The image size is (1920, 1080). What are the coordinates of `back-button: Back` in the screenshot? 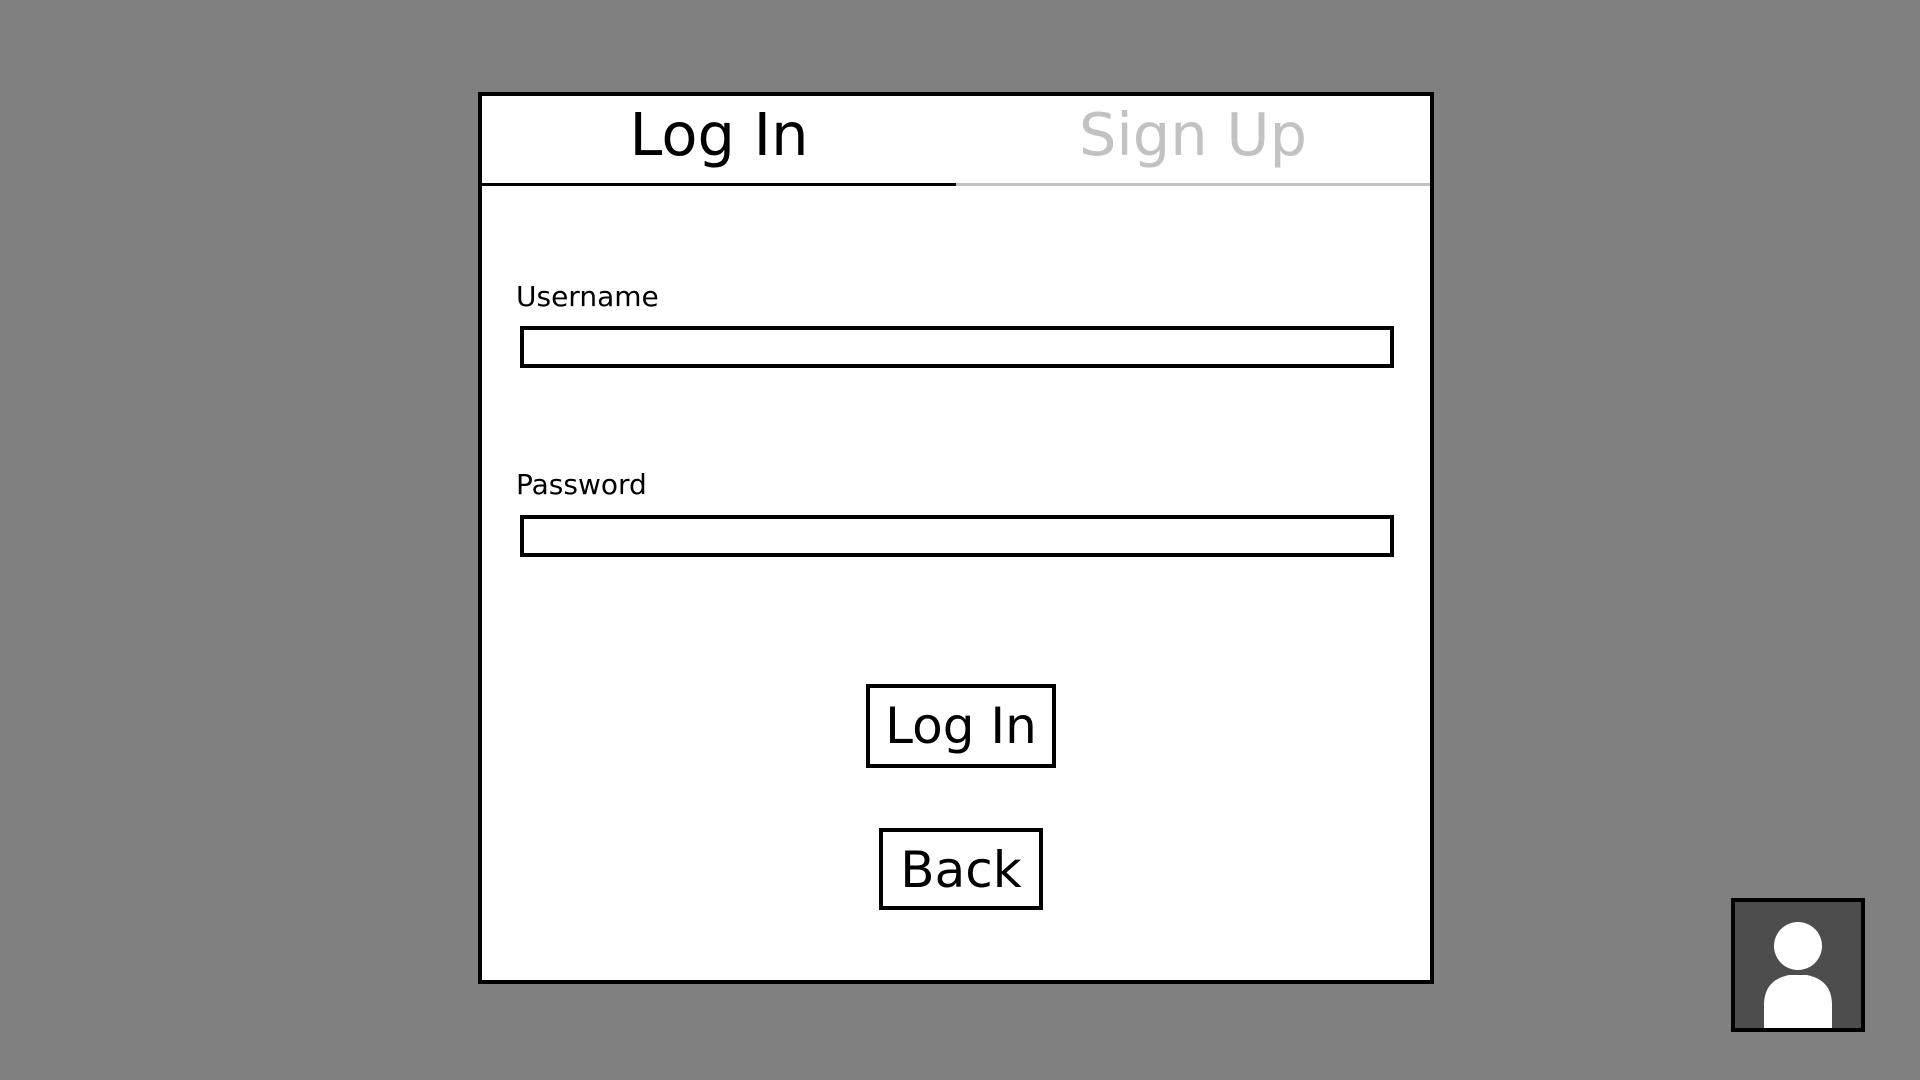 It's located at (961, 869).